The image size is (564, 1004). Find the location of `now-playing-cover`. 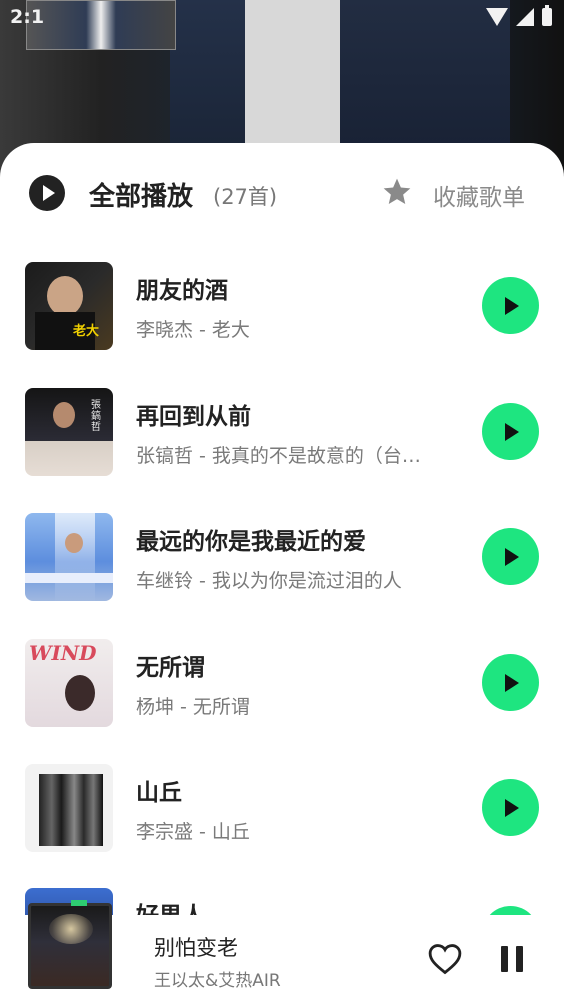

now-playing-cover is located at coordinates (70, 944).